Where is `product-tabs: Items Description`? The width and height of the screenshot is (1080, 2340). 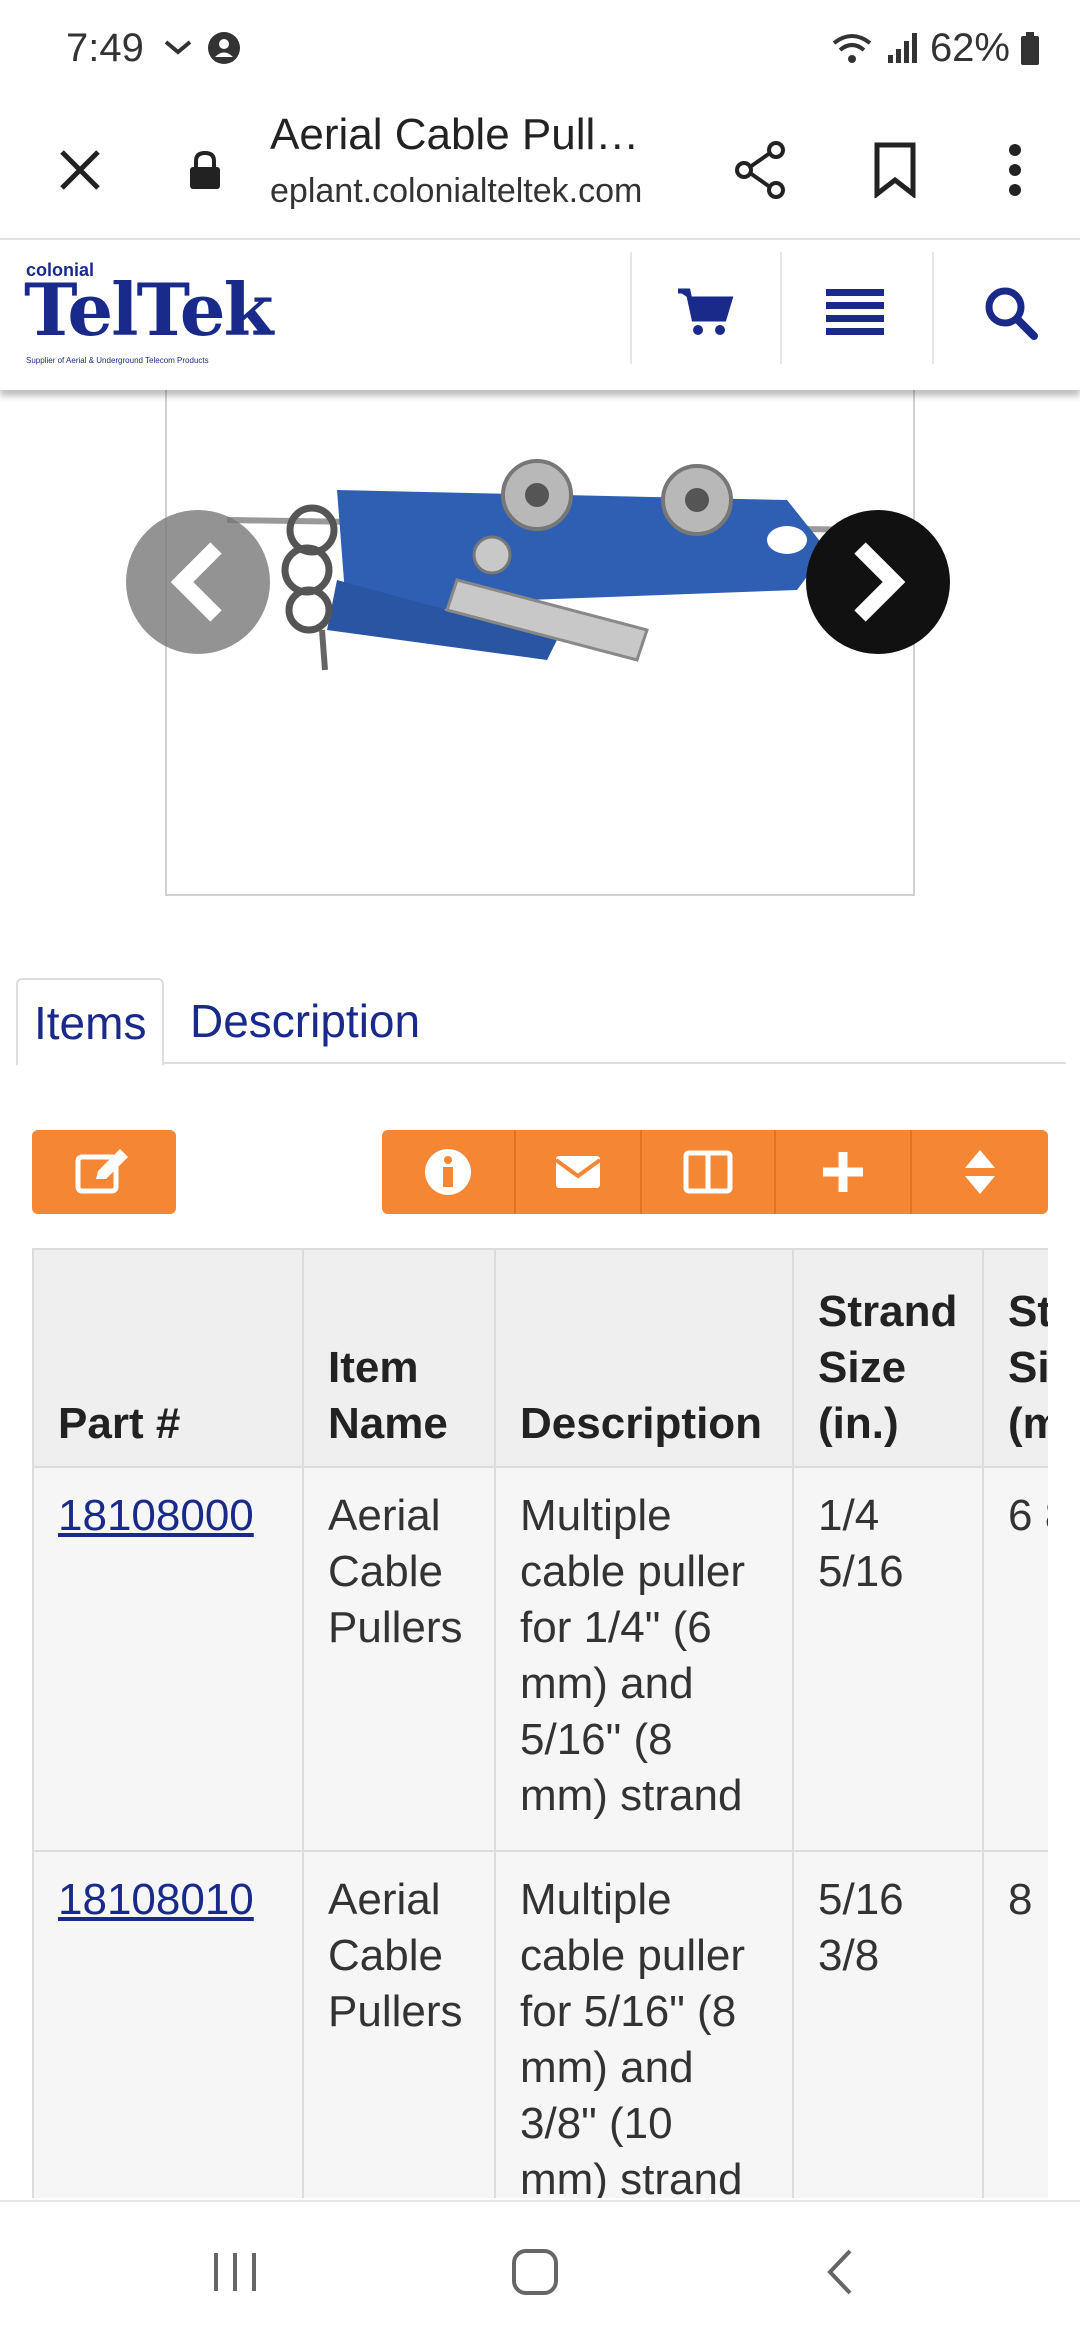
product-tabs: Items Description is located at coordinates (541, 1022).